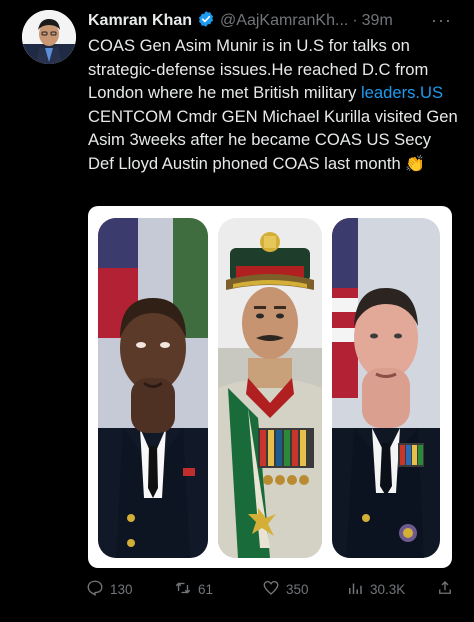 This screenshot has width=474, height=622. I want to click on retweet-count: 61, so click(206, 589).